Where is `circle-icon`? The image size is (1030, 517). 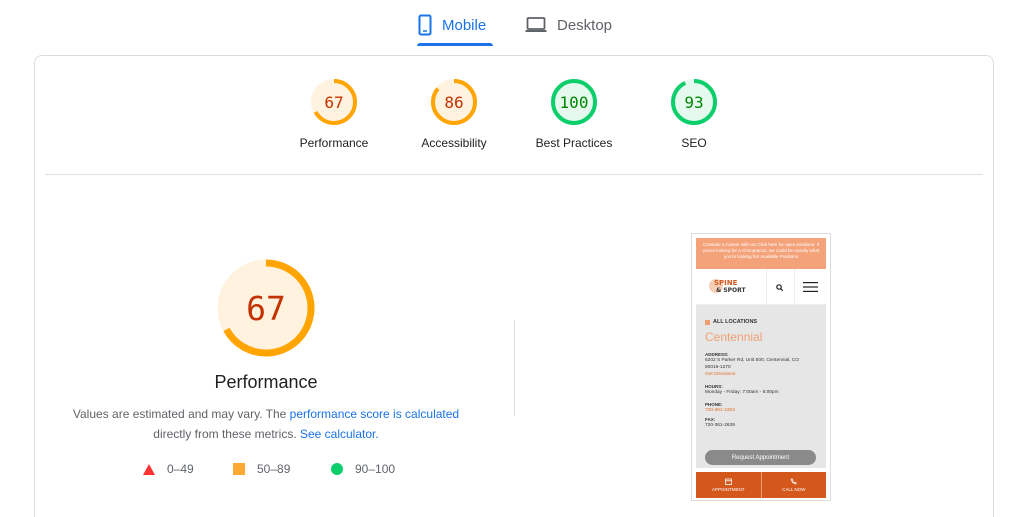 circle-icon is located at coordinates (337, 469).